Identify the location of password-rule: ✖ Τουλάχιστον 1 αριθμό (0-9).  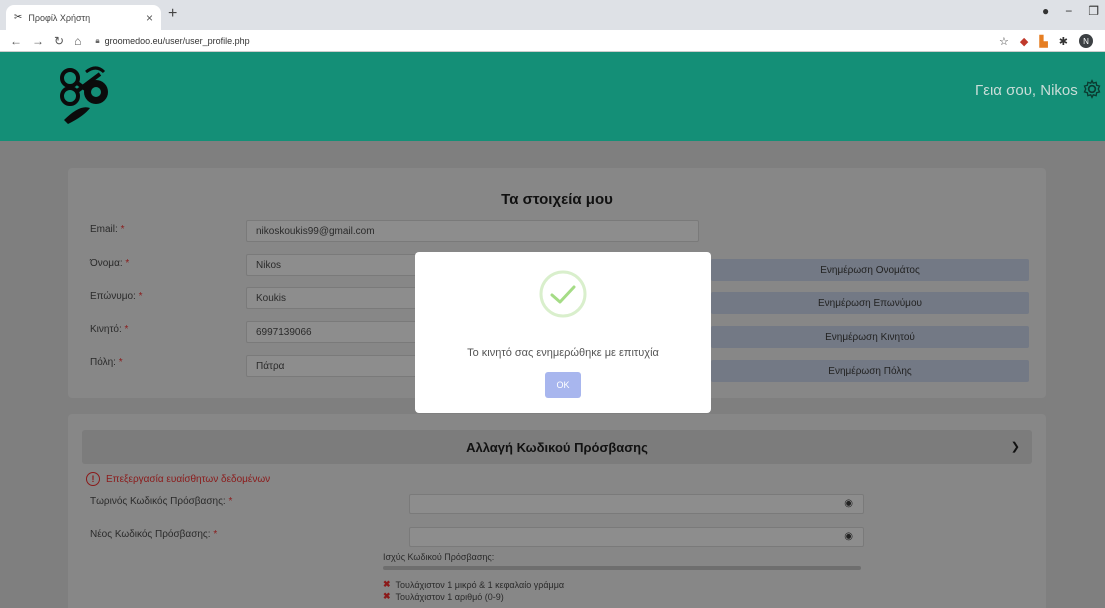
(443, 596).